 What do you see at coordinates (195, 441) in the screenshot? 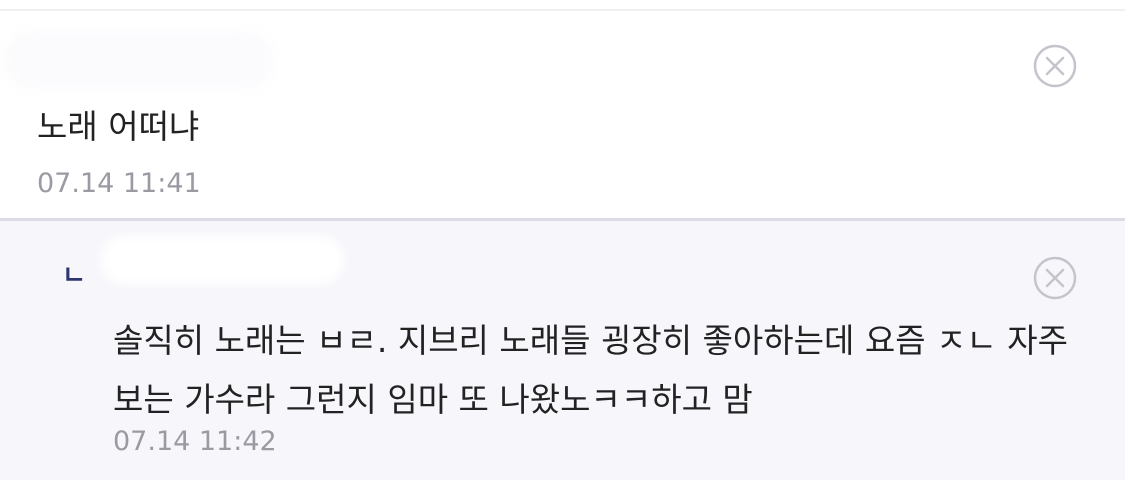
I see `reply-timestamp: 07.14 11:42` at bounding box center [195, 441].